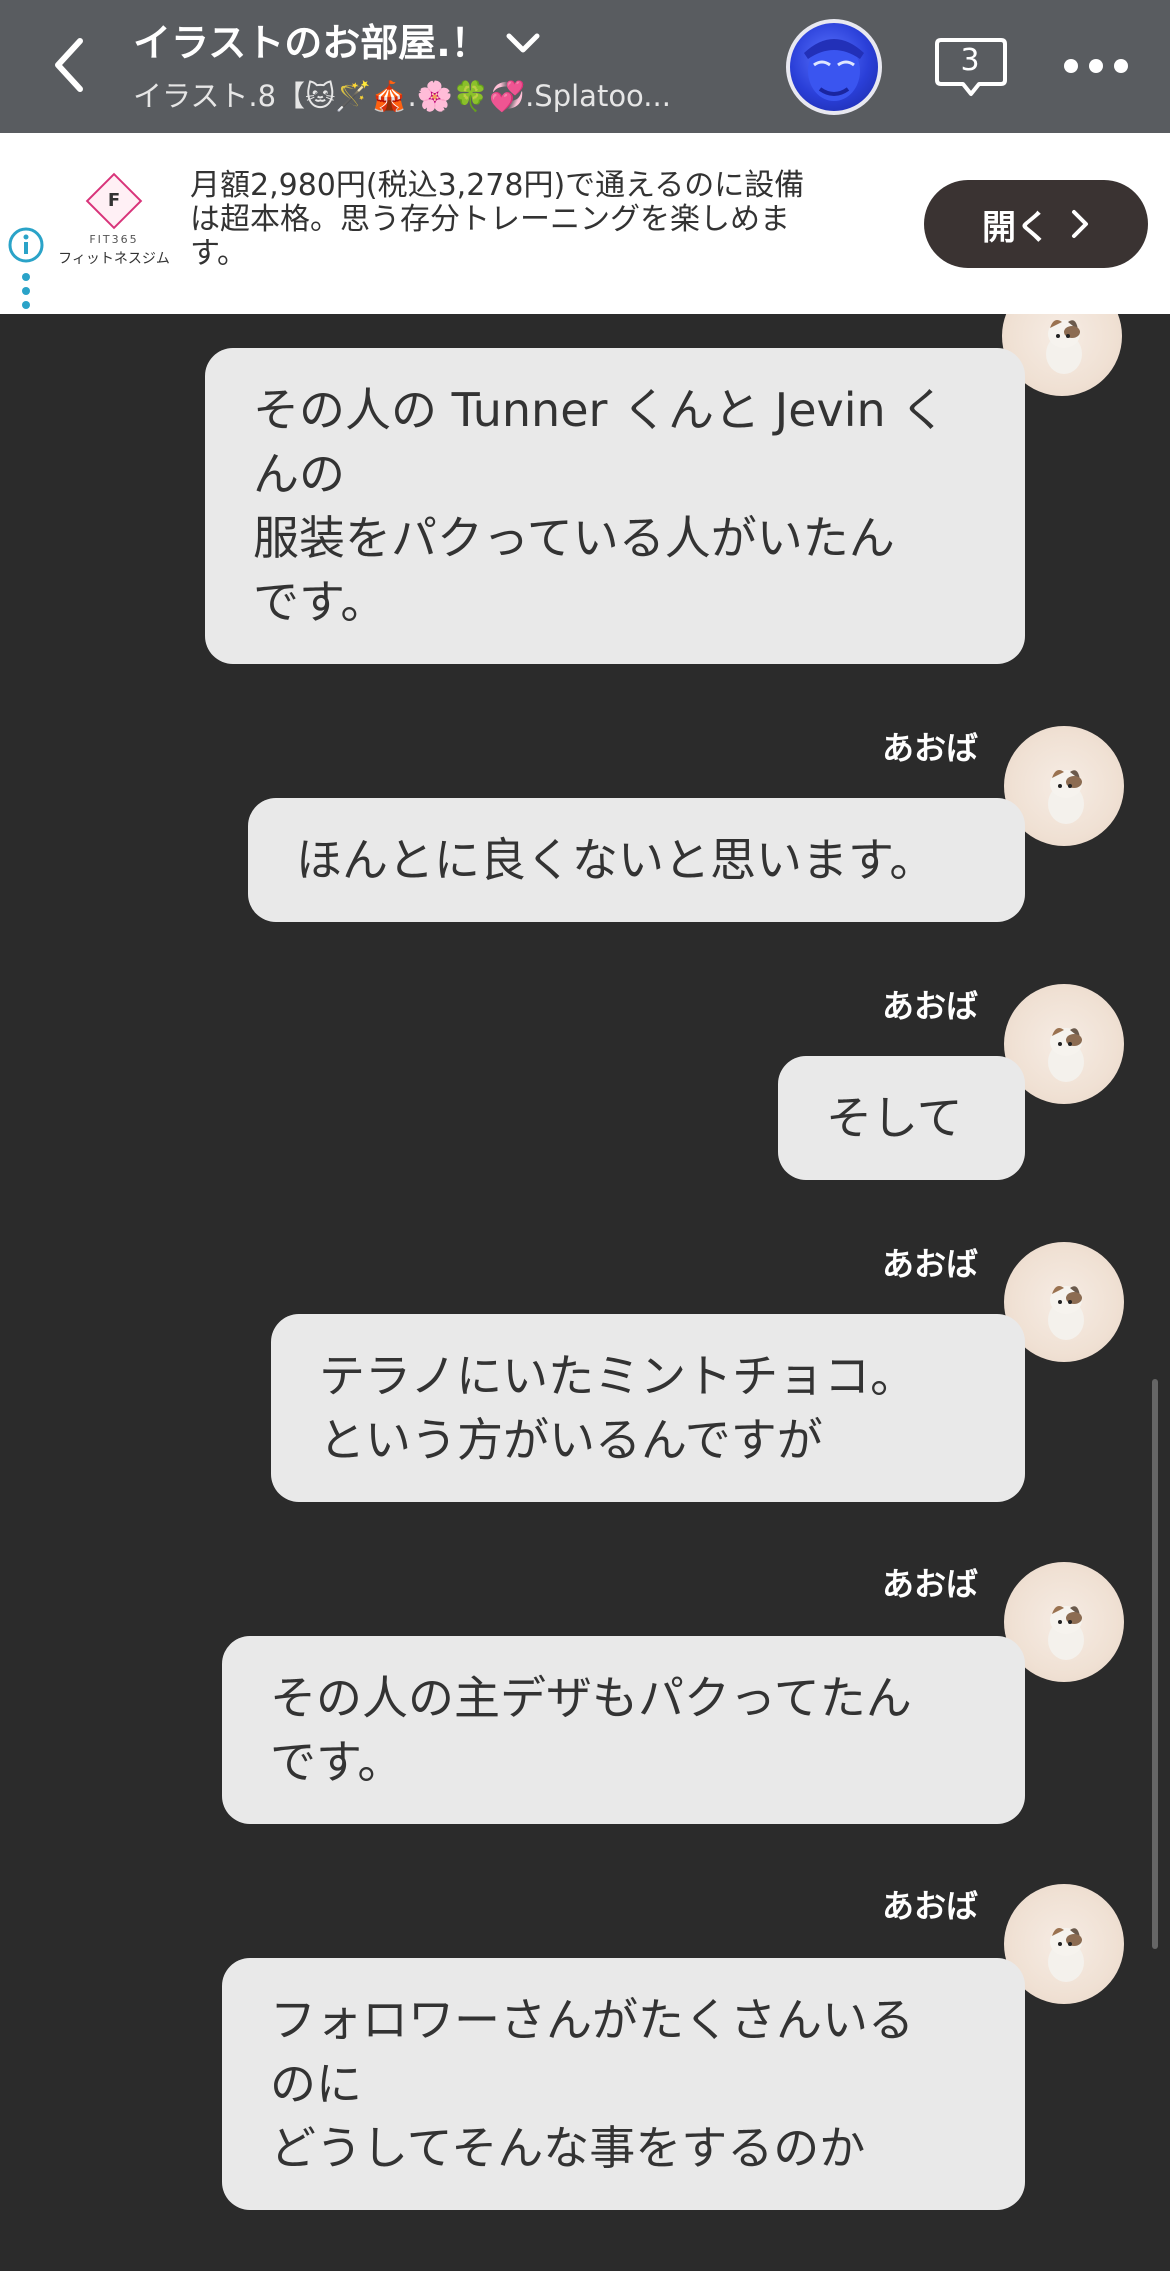  Describe the element at coordinates (26, 291) in the screenshot. I see `ad-options-icon` at that location.